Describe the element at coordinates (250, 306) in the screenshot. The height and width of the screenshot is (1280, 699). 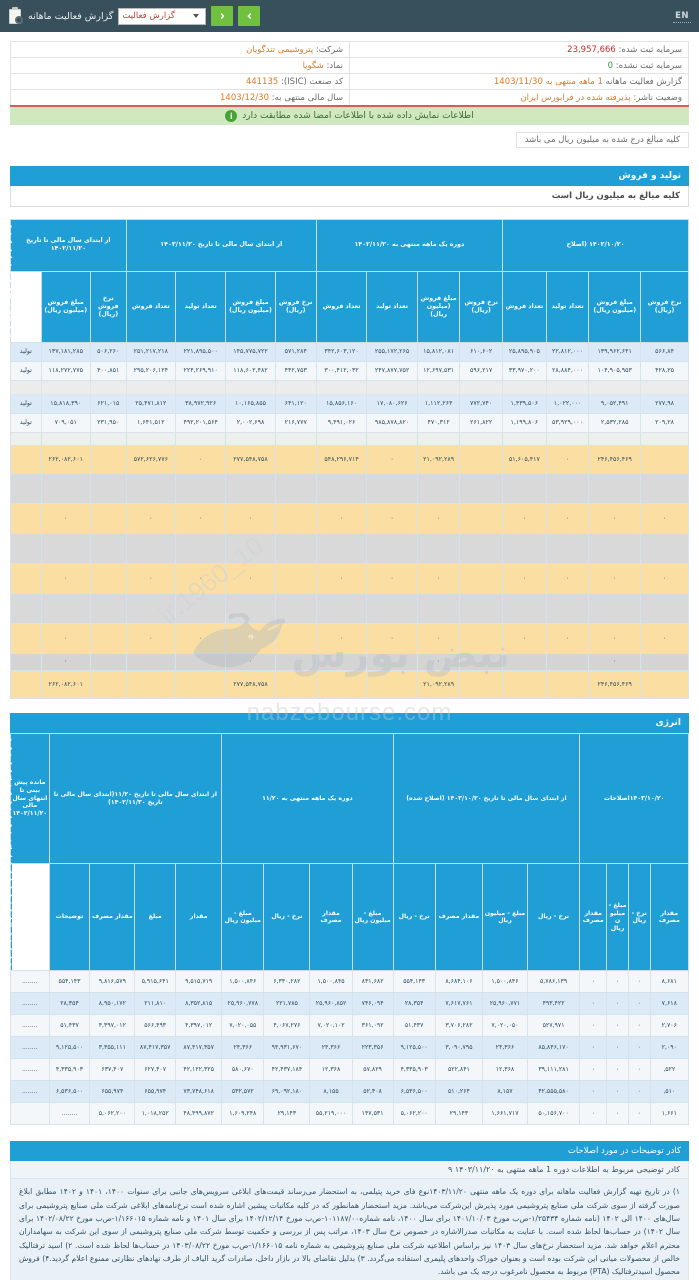
I see `production-col-9: مبلغ فروش (میلیون ریال)` at that location.